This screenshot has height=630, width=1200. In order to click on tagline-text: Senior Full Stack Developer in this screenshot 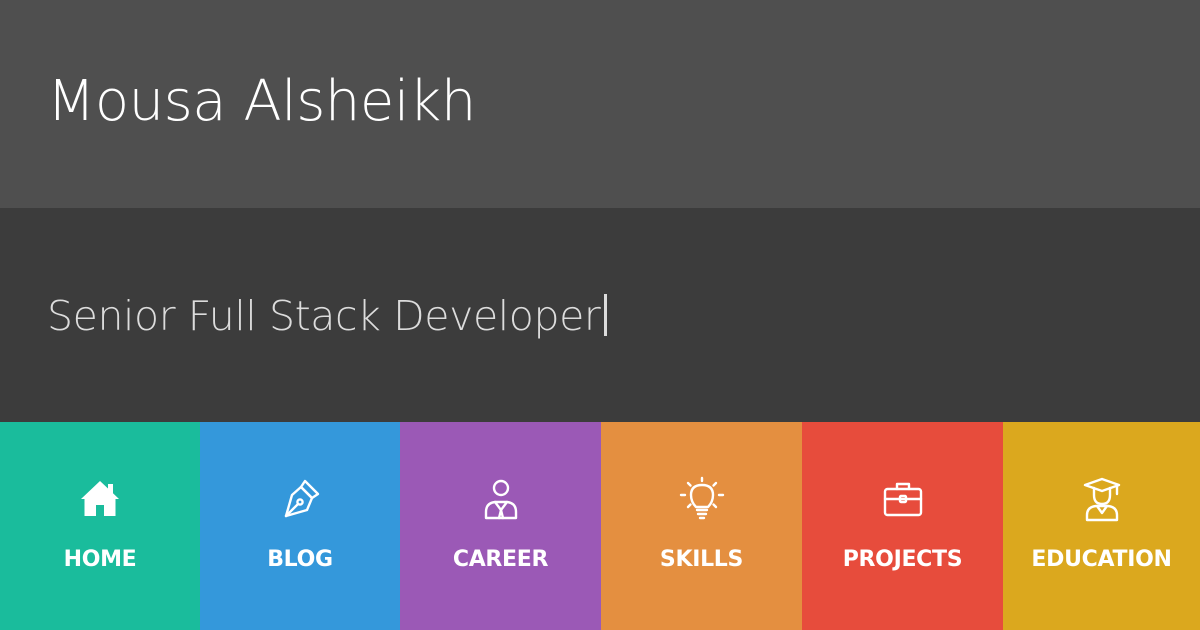, I will do `click(324, 316)`.